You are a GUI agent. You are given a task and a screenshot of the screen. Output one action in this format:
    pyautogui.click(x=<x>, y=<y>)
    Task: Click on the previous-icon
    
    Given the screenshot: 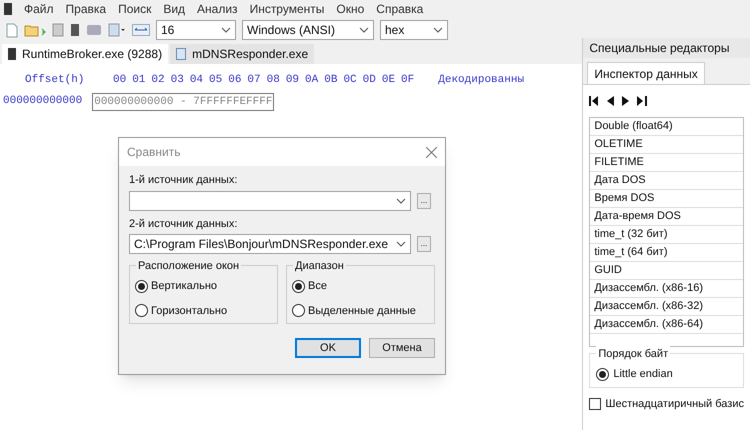 What is the action you would take?
    pyautogui.click(x=610, y=101)
    